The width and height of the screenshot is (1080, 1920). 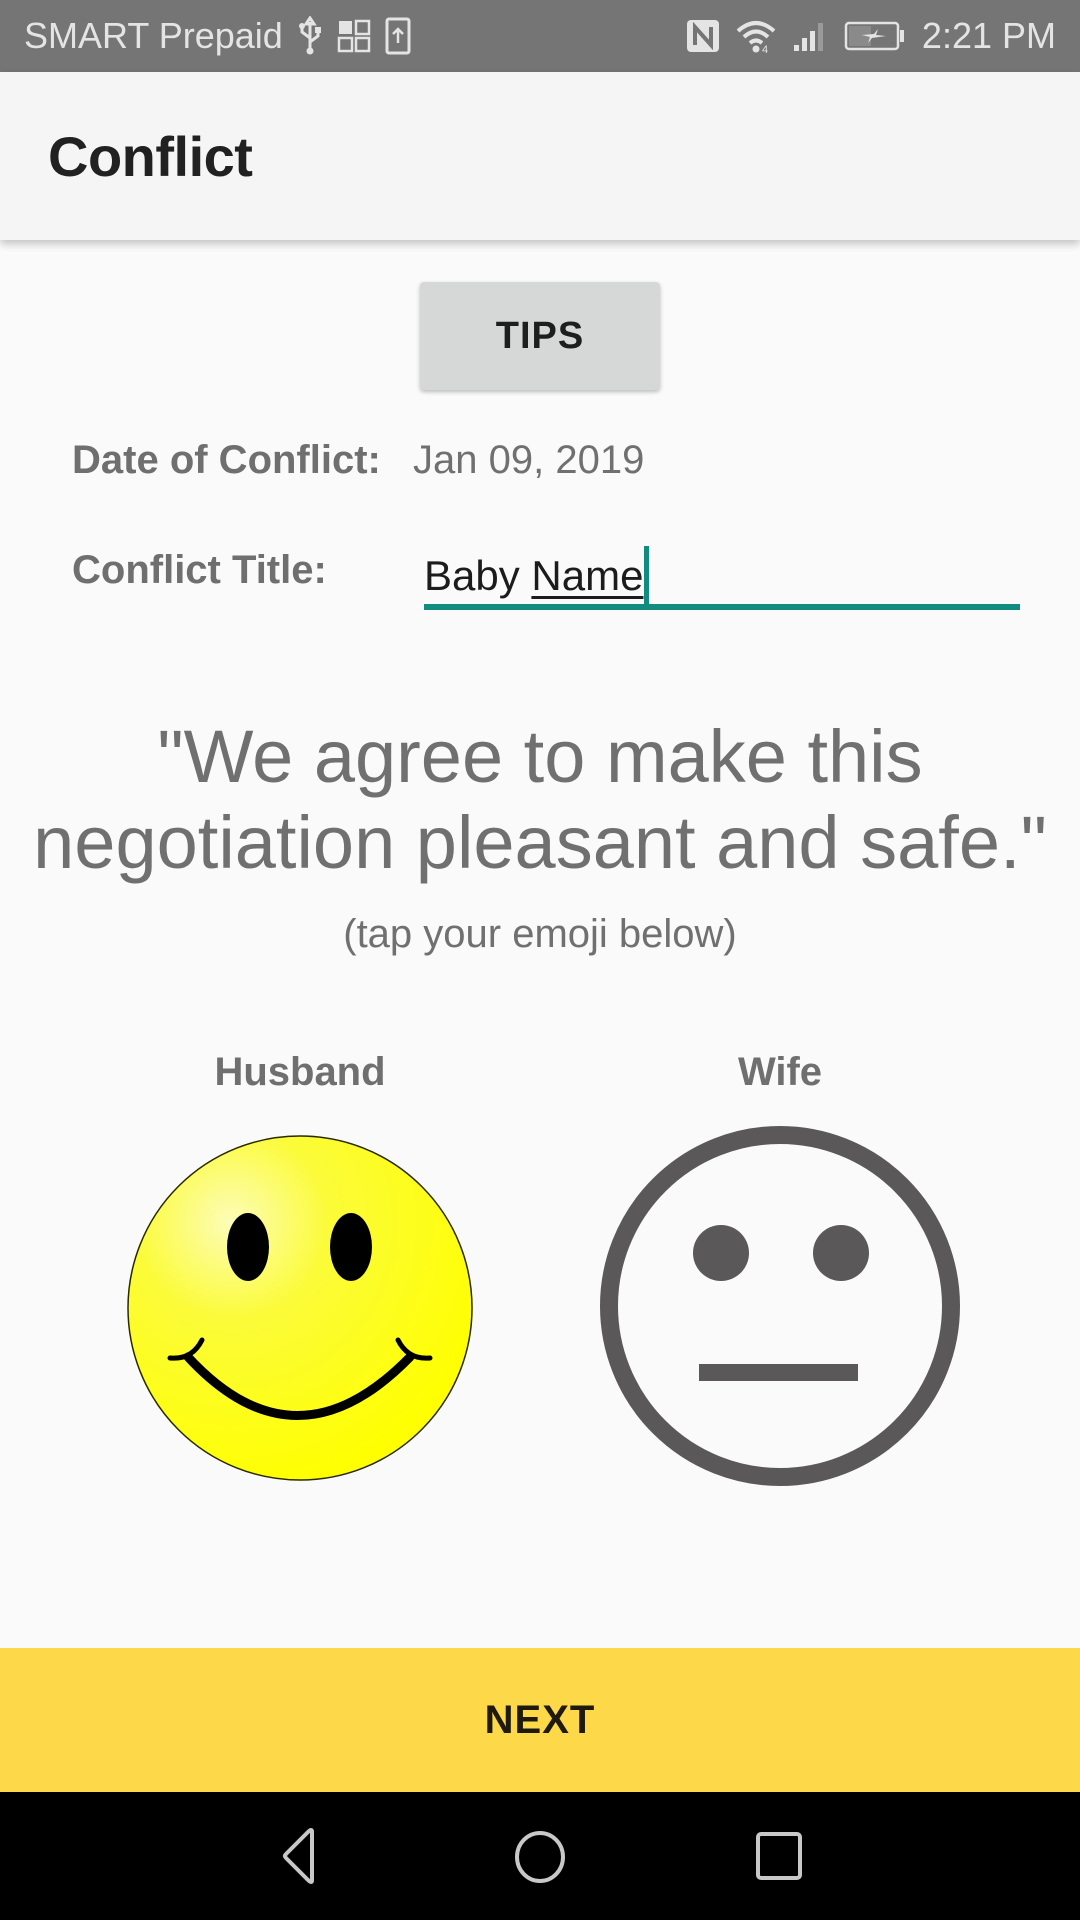 I want to click on nfc-icon, so click(x=703, y=36).